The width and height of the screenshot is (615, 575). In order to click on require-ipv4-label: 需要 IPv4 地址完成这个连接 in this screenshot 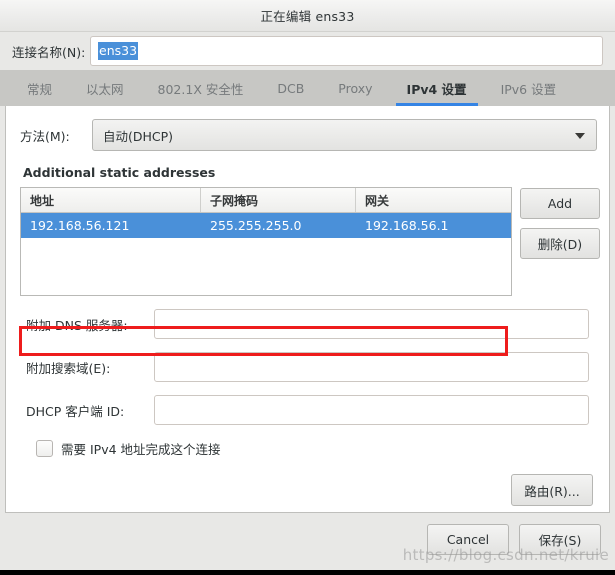, I will do `click(141, 449)`.